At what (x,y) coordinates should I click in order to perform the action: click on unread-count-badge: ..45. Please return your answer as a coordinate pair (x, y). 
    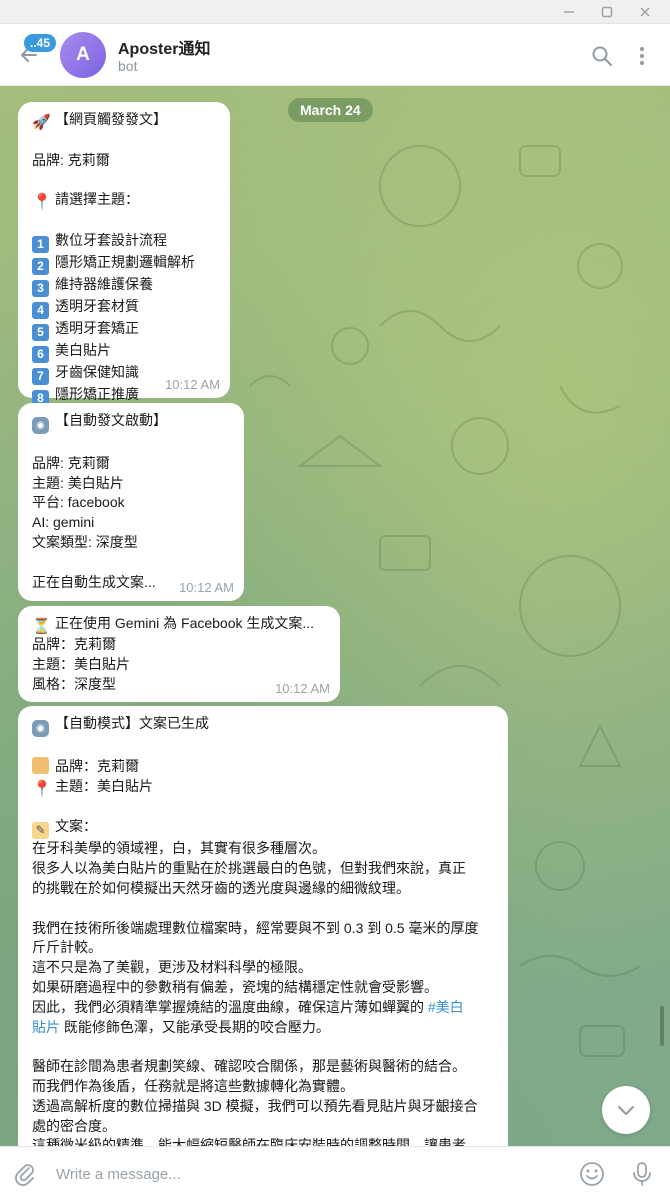
    Looking at the image, I should click on (40, 43).